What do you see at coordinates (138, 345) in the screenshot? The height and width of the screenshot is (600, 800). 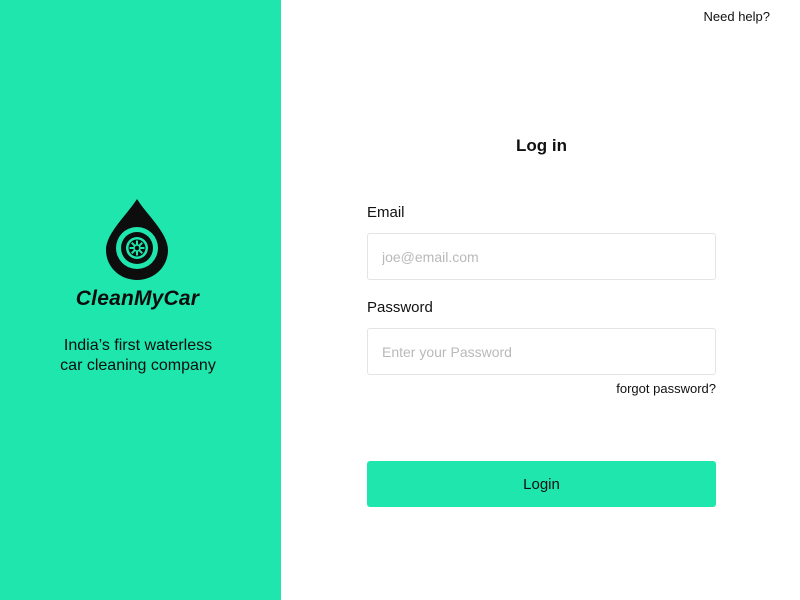 I see `tagline-line-1: India’s first waterless` at bounding box center [138, 345].